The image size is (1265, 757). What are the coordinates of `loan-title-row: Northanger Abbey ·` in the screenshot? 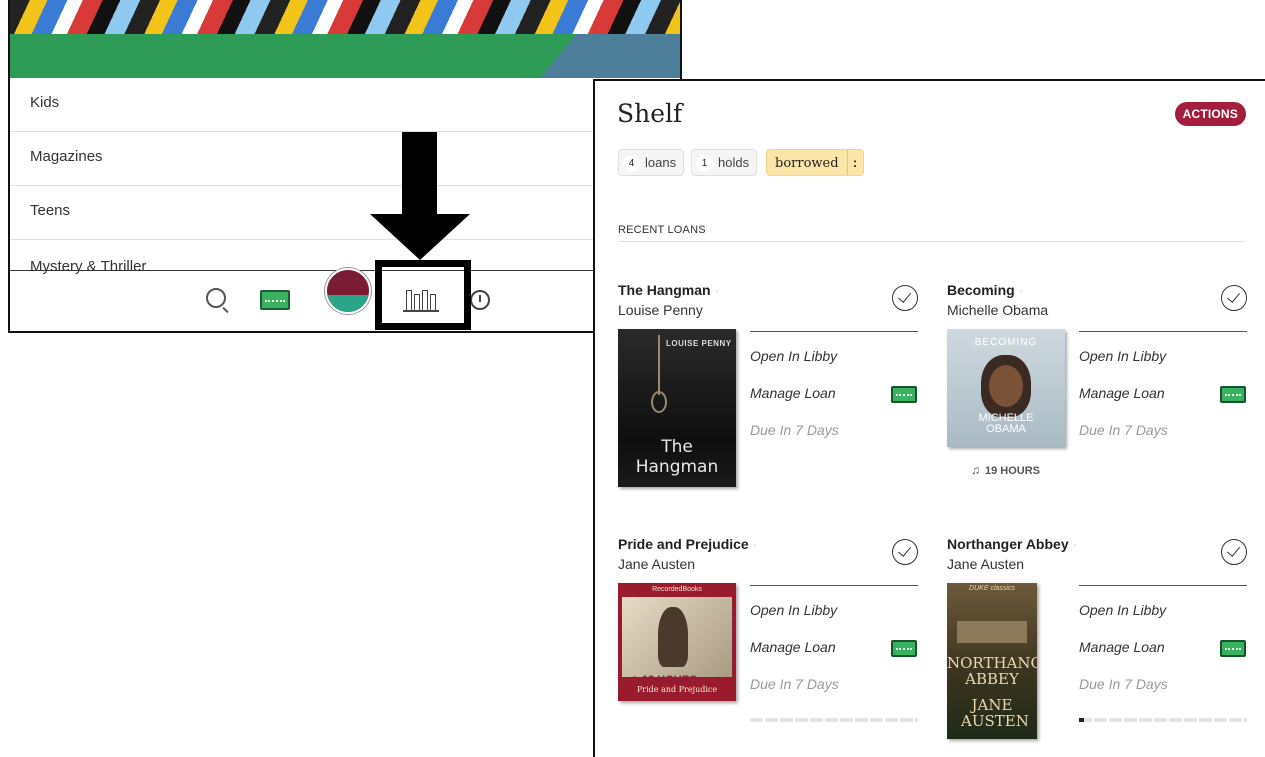 It's located at (1012, 544).